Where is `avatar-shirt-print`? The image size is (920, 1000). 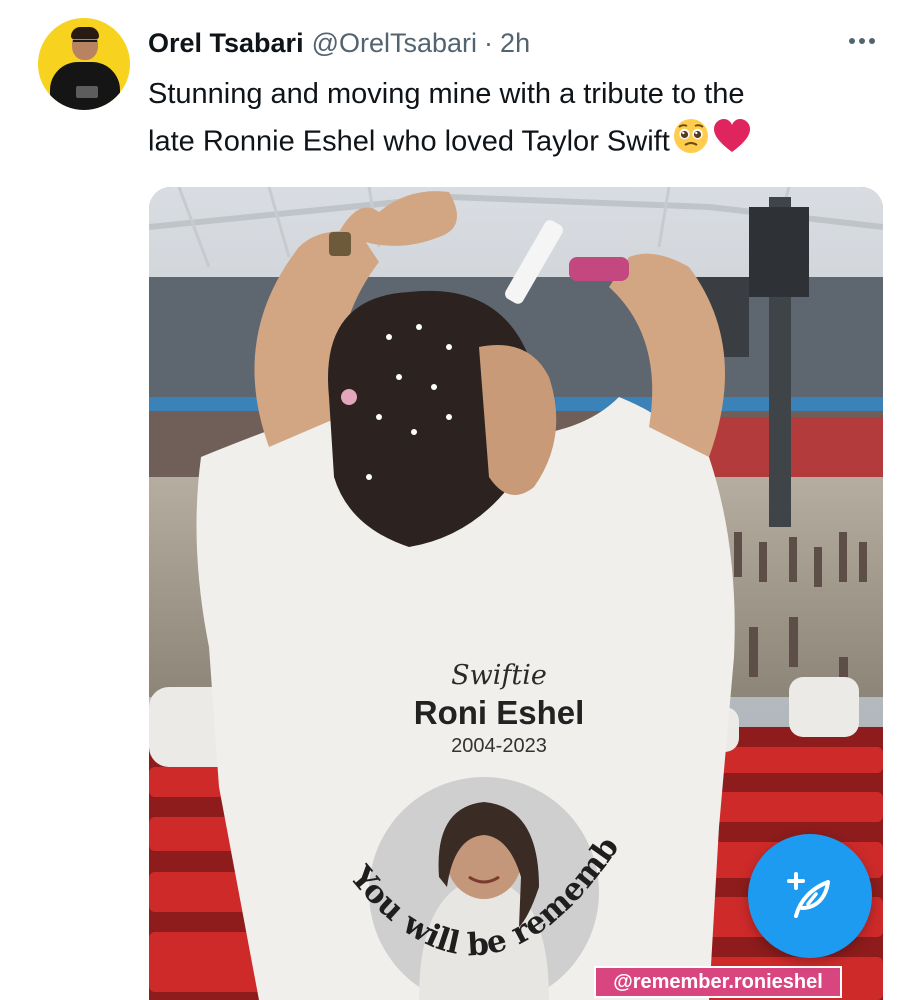
avatar-shirt-print is located at coordinates (87, 92).